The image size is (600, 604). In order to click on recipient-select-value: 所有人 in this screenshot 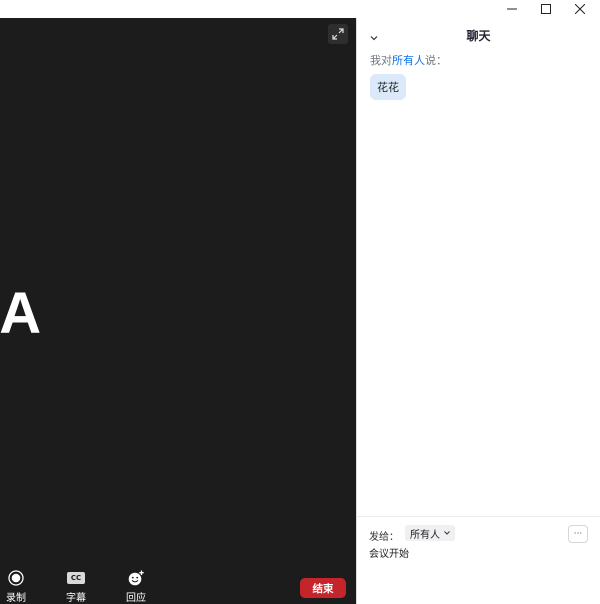, I will do `click(425, 535)`.